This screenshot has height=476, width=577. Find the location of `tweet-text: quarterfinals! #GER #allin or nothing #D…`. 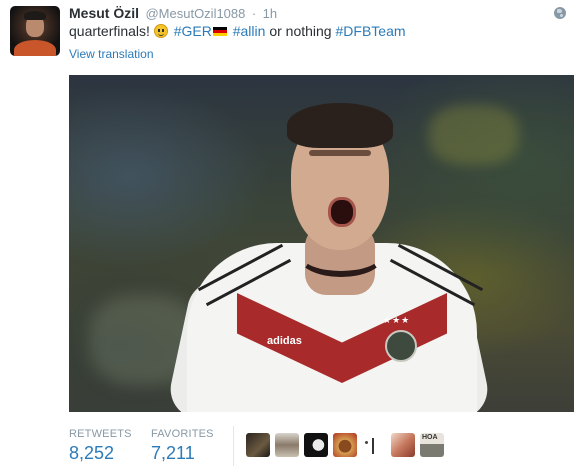

tweet-text: quarterfinals! #GER #allin or nothing #D… is located at coordinates (237, 31).